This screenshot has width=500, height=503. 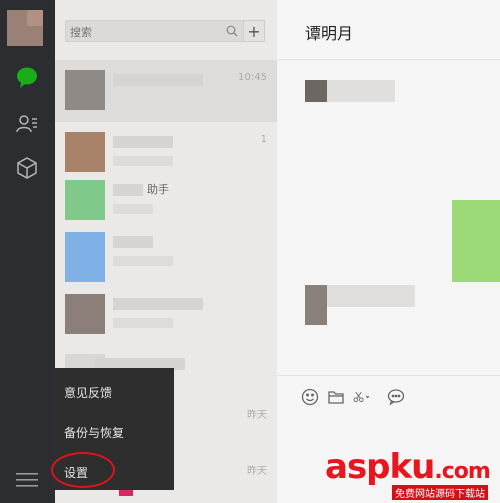 I want to click on site-watermark: aspku.com, so click(x=408, y=467).